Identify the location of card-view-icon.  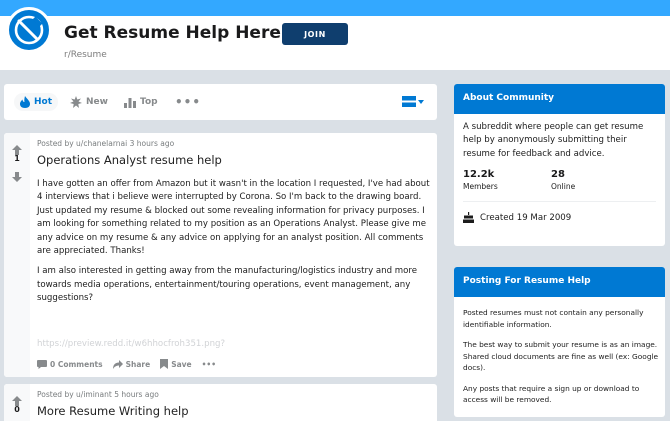
(409, 101).